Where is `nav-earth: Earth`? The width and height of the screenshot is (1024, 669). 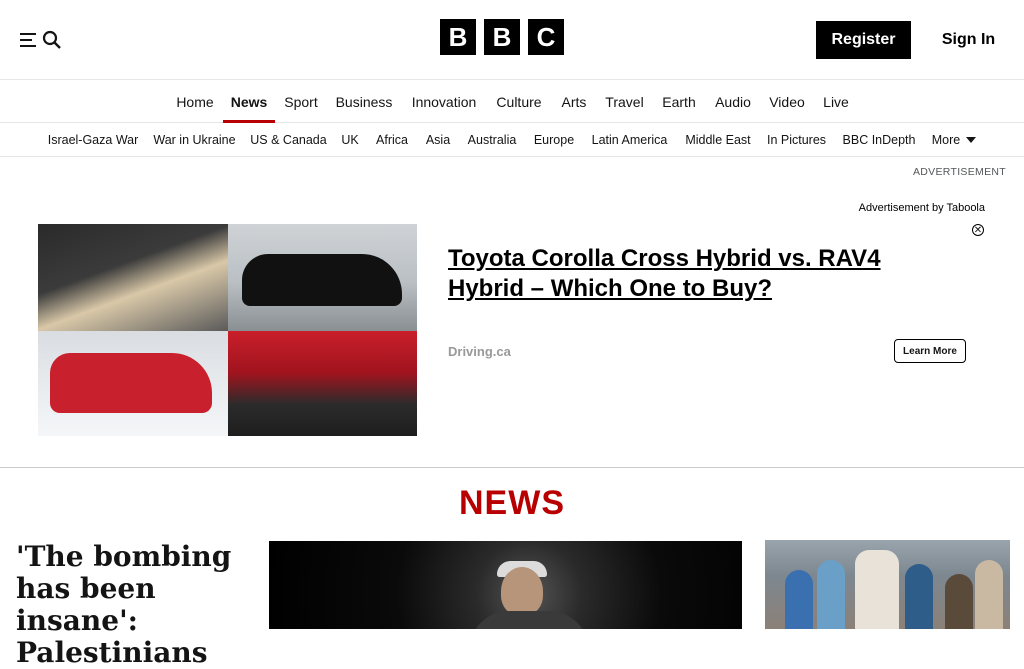 nav-earth: Earth is located at coordinates (679, 102).